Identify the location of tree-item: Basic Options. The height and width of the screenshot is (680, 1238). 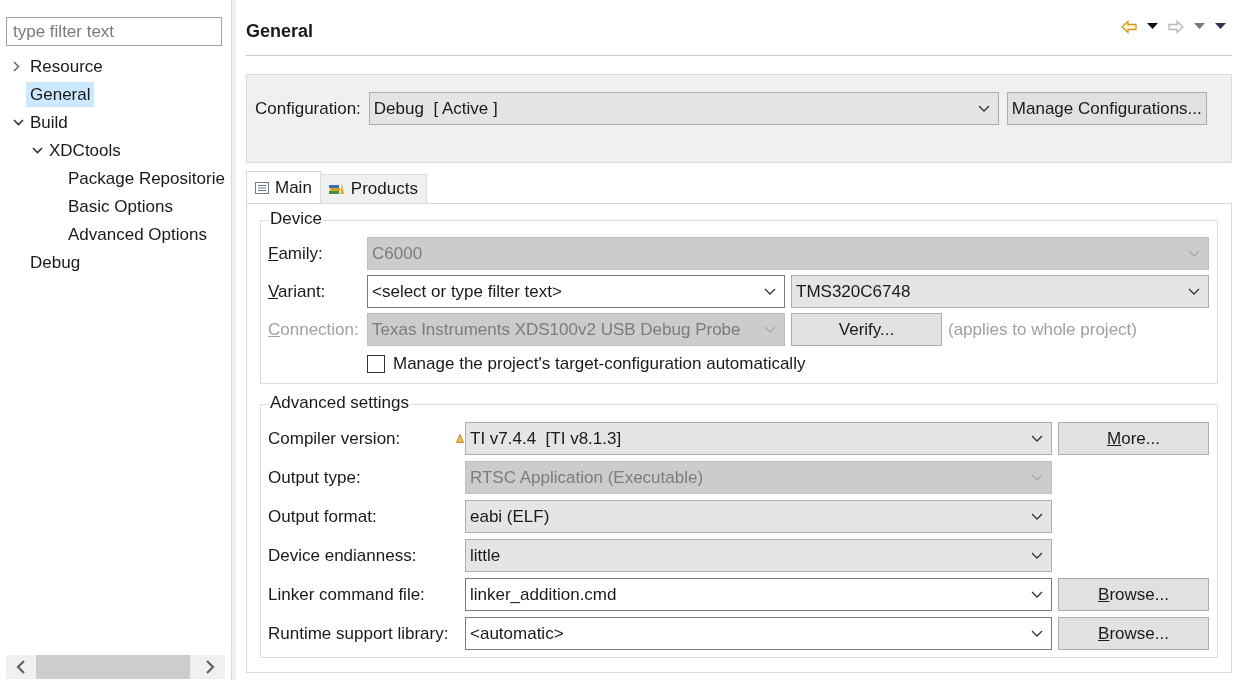
(120, 206).